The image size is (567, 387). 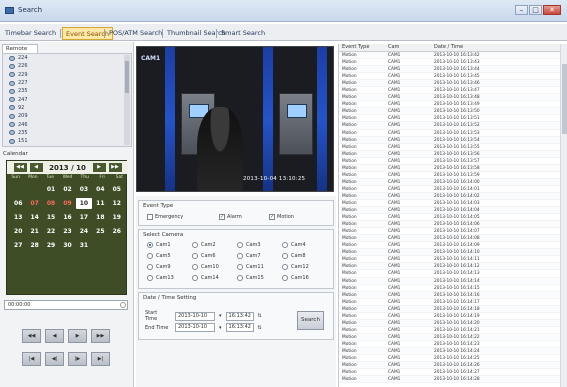 What do you see at coordinates (453, 232) in the screenshot?
I see `table-row: Motion CAM1 2013-10-10 16:14:07` at bounding box center [453, 232].